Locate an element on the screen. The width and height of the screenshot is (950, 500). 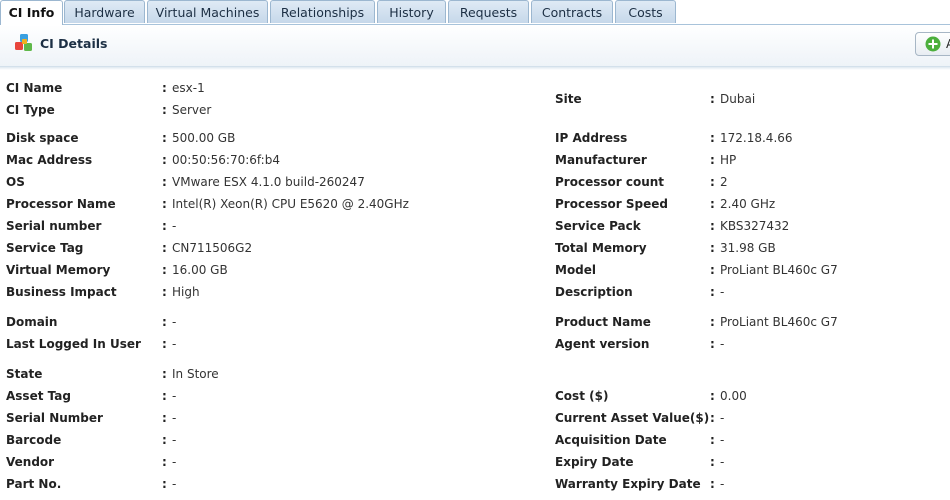
field-value-agent-version: - is located at coordinates (722, 344).